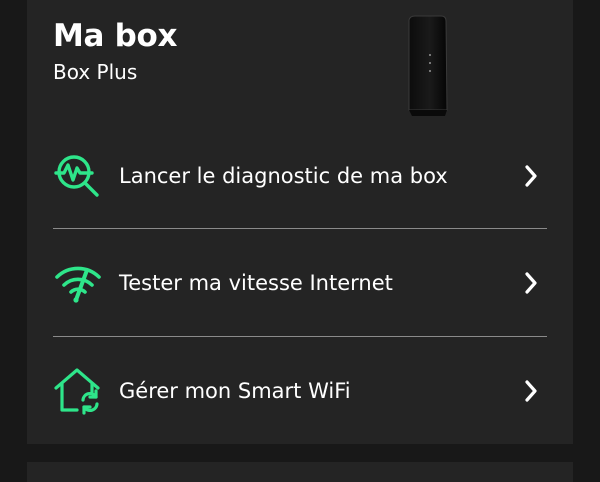  Describe the element at coordinates (300, 472) in the screenshot. I see `next-card` at that location.